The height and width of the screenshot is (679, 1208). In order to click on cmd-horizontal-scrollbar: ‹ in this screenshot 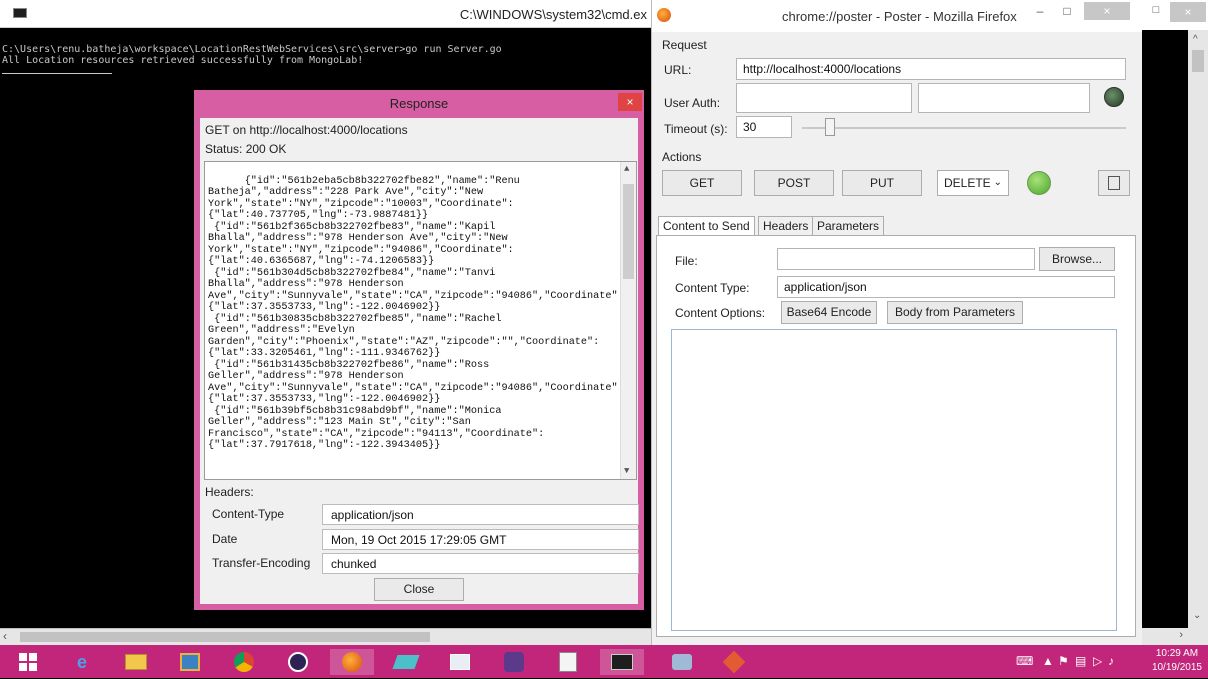, I will do `click(325, 636)`.